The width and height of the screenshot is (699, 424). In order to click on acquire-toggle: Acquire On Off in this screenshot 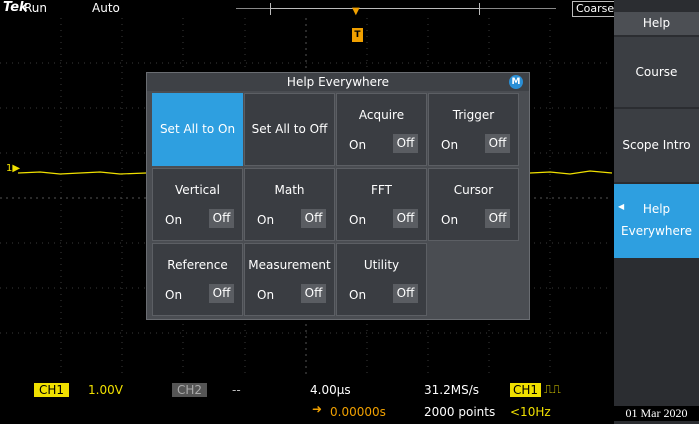, I will do `click(381, 129)`.